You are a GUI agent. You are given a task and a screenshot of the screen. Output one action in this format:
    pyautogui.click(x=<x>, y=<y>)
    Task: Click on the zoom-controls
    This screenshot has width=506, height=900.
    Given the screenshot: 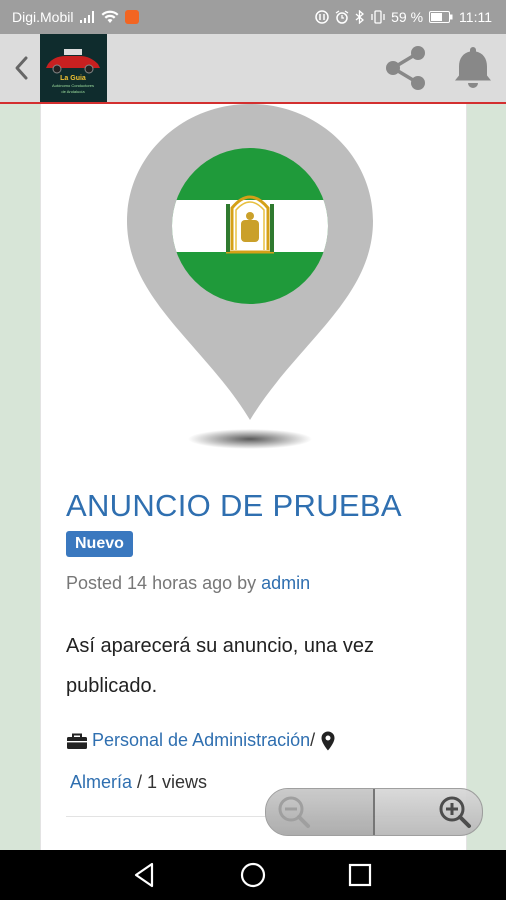 What is the action you would take?
    pyautogui.click(x=374, y=812)
    